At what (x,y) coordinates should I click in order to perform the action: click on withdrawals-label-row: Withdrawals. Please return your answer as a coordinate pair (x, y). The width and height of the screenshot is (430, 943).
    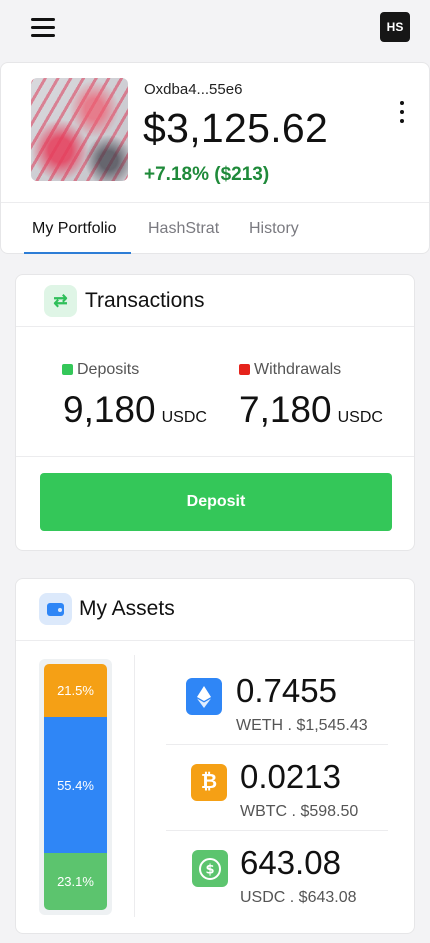
    Looking at the image, I should click on (290, 370).